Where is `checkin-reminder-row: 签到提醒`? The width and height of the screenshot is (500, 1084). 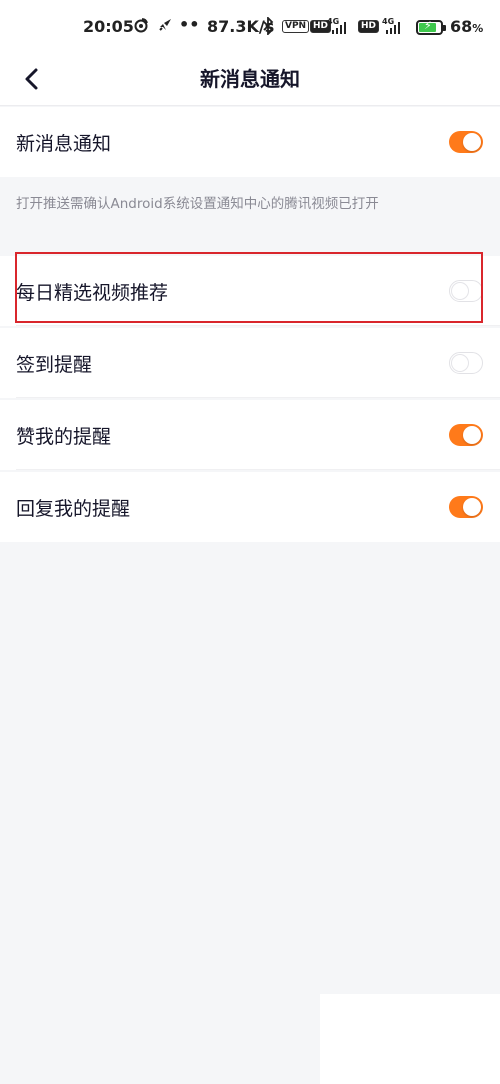
checkin-reminder-row: 签到提醒 is located at coordinates (250, 363).